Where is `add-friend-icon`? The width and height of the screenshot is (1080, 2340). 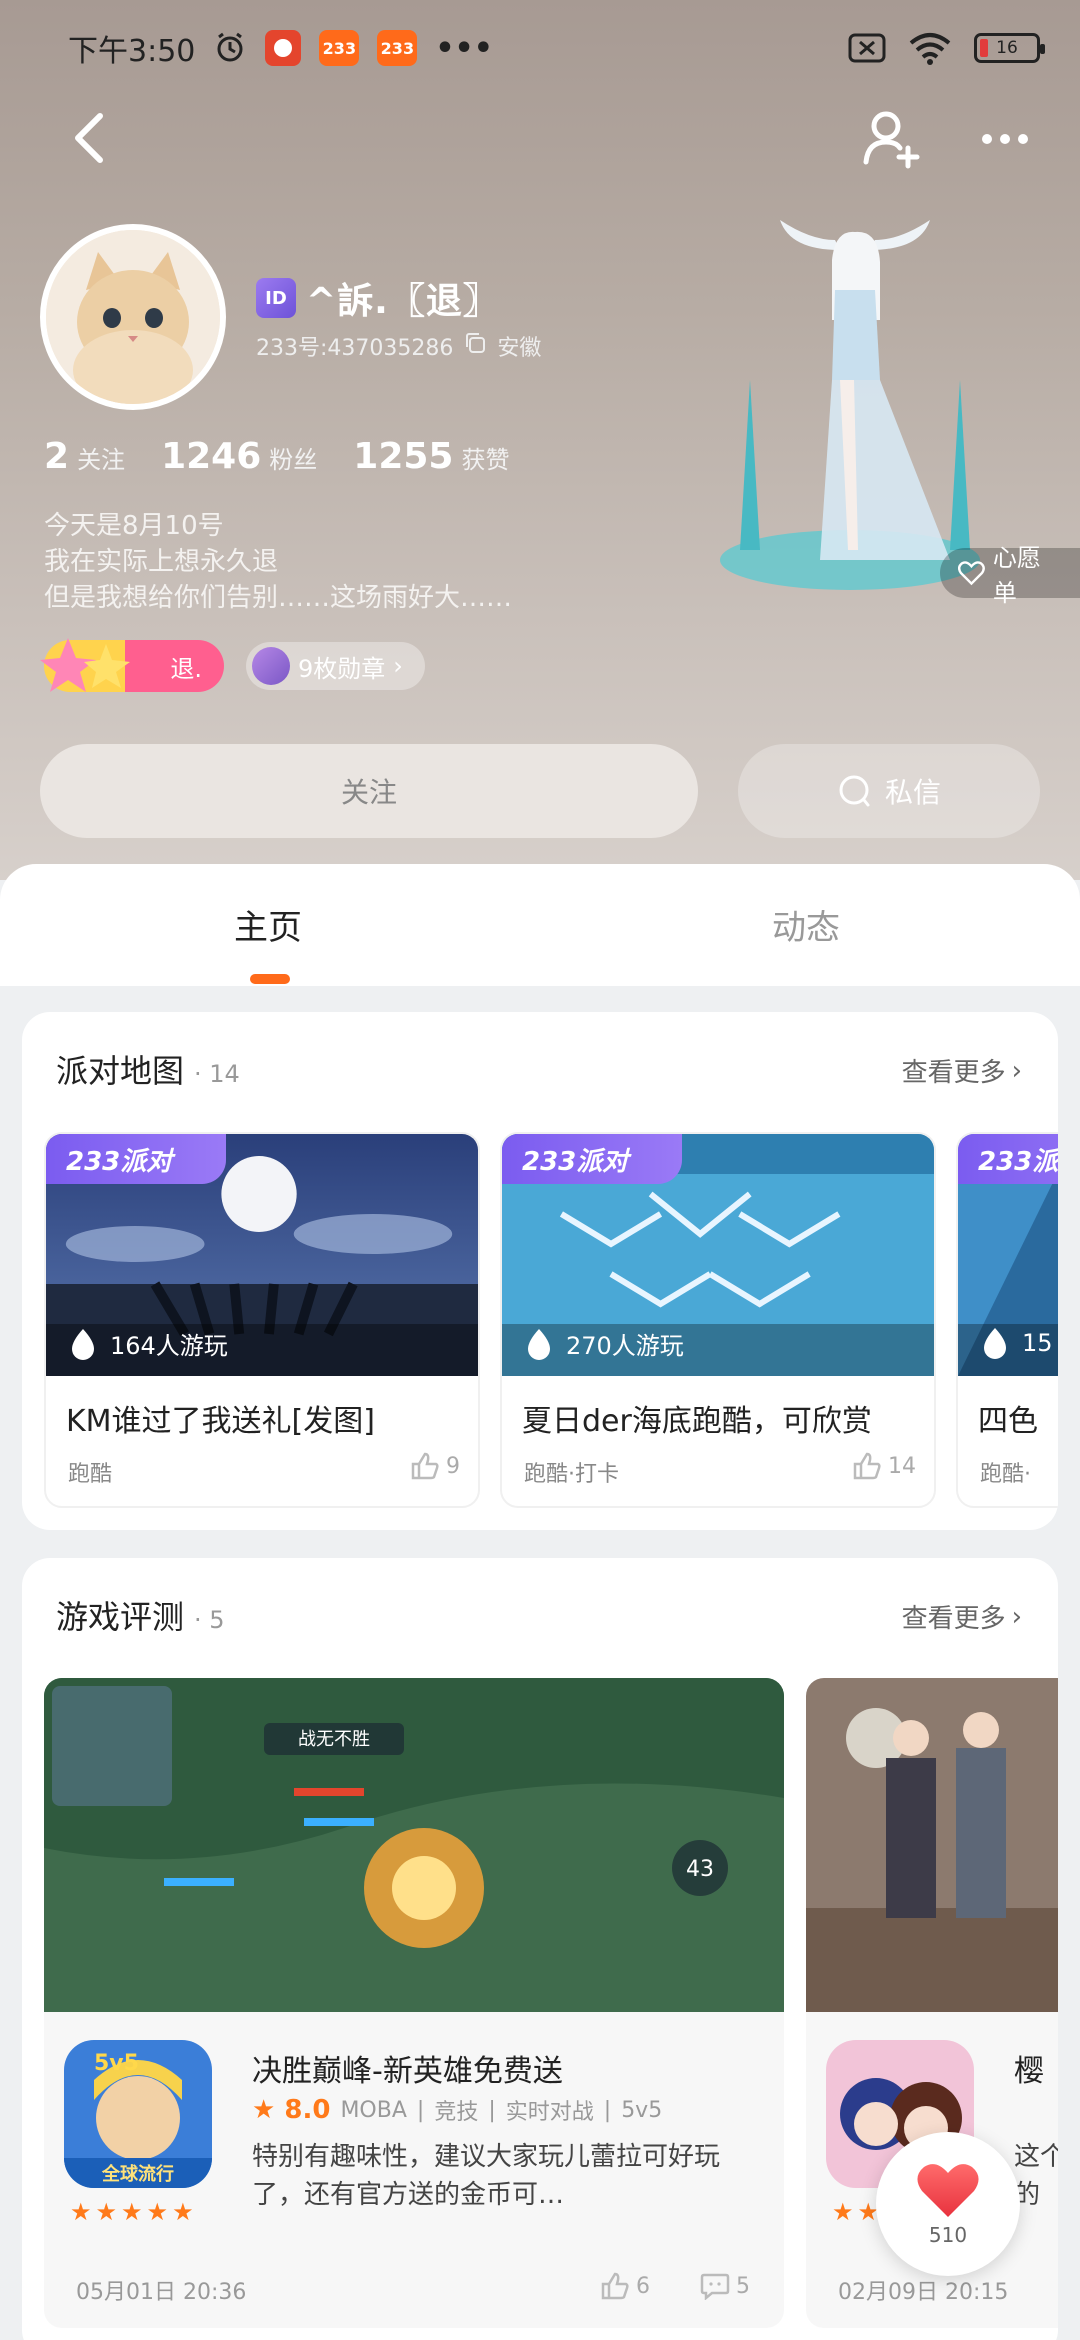
add-friend-icon is located at coordinates (891, 140).